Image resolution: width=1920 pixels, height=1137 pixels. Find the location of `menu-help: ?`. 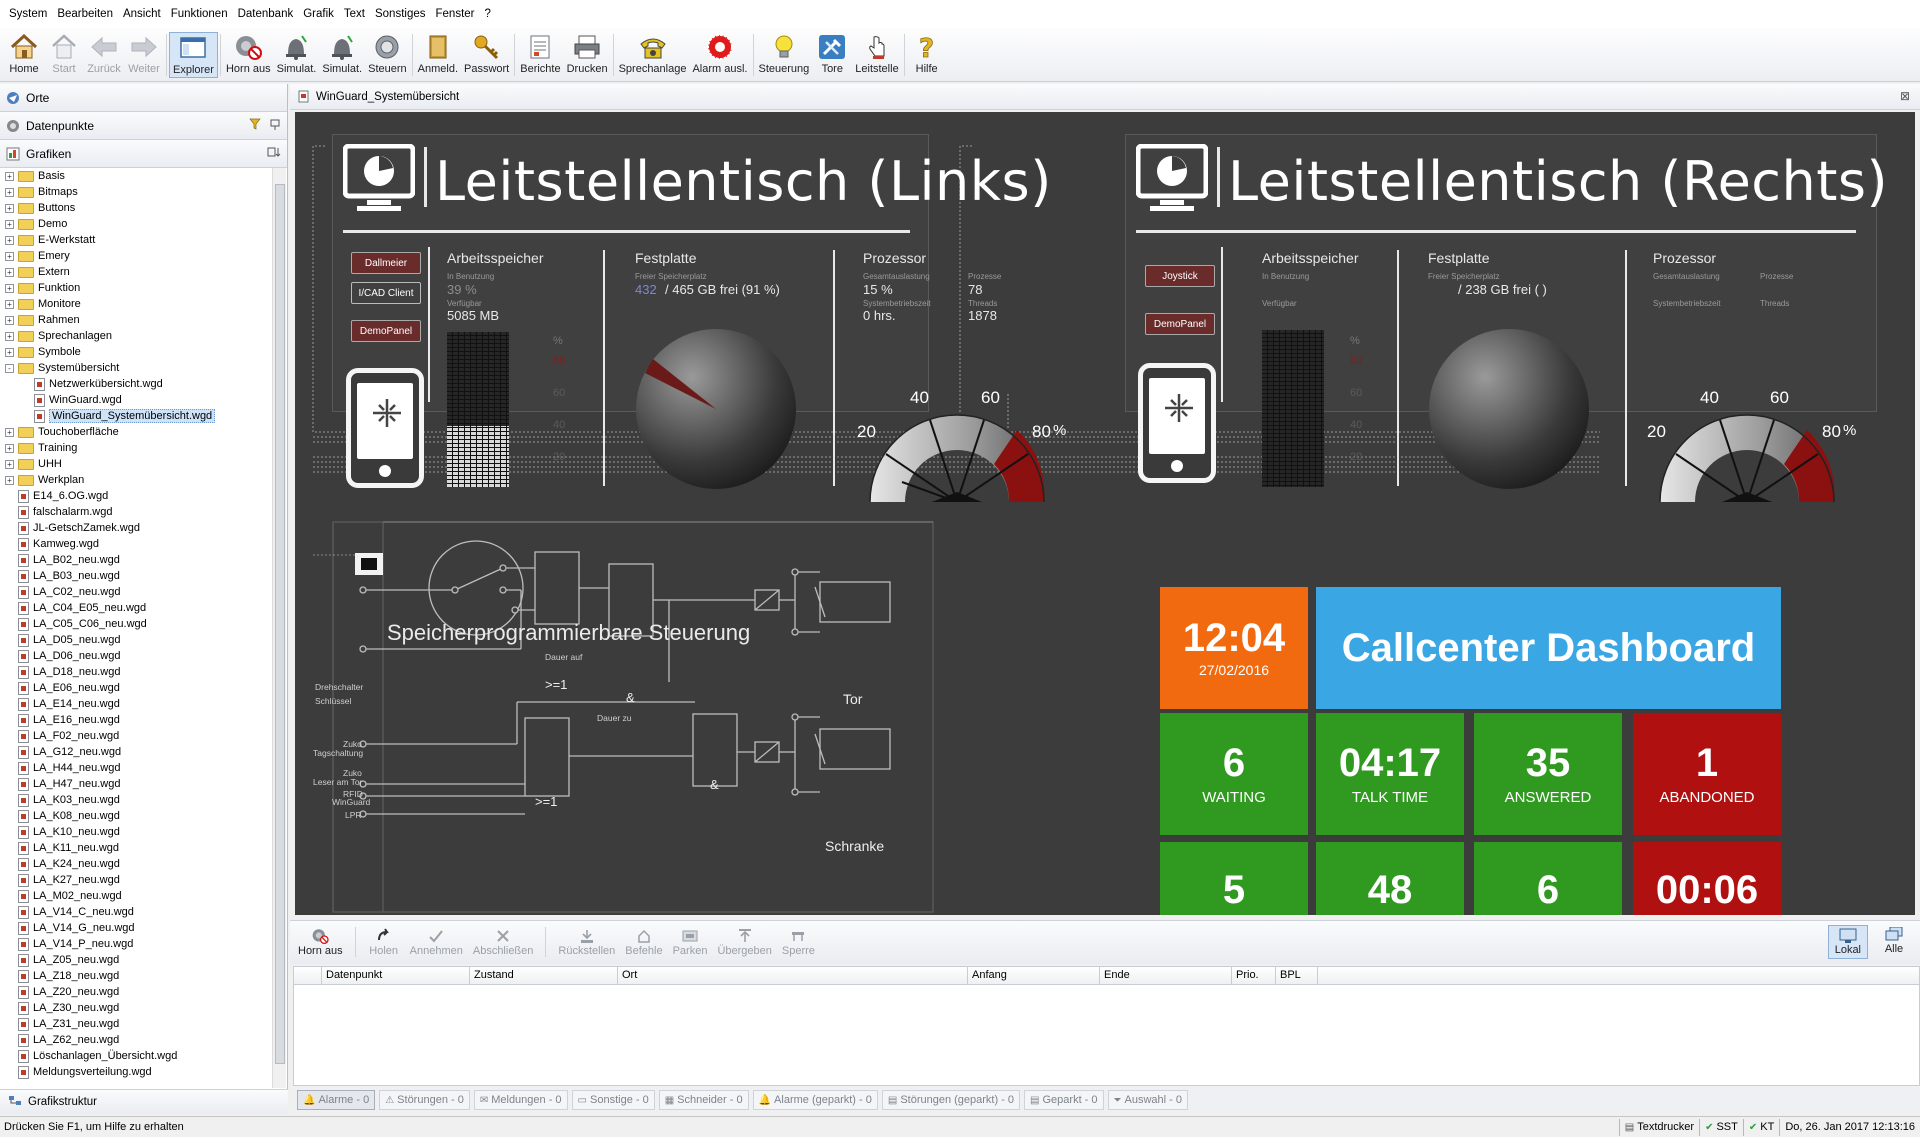

menu-help: ? is located at coordinates (488, 14).